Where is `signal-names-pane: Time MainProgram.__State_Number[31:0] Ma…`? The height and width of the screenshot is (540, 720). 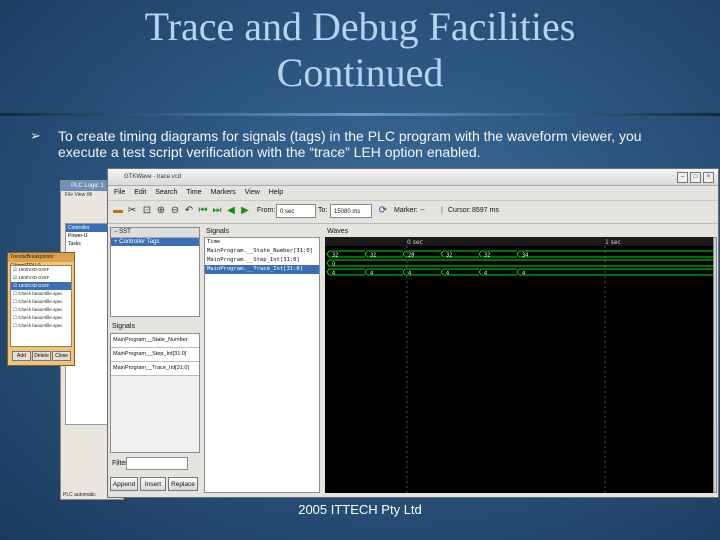 signal-names-pane: Time MainProgram.__State_Number[31:0] Ma… is located at coordinates (262, 365).